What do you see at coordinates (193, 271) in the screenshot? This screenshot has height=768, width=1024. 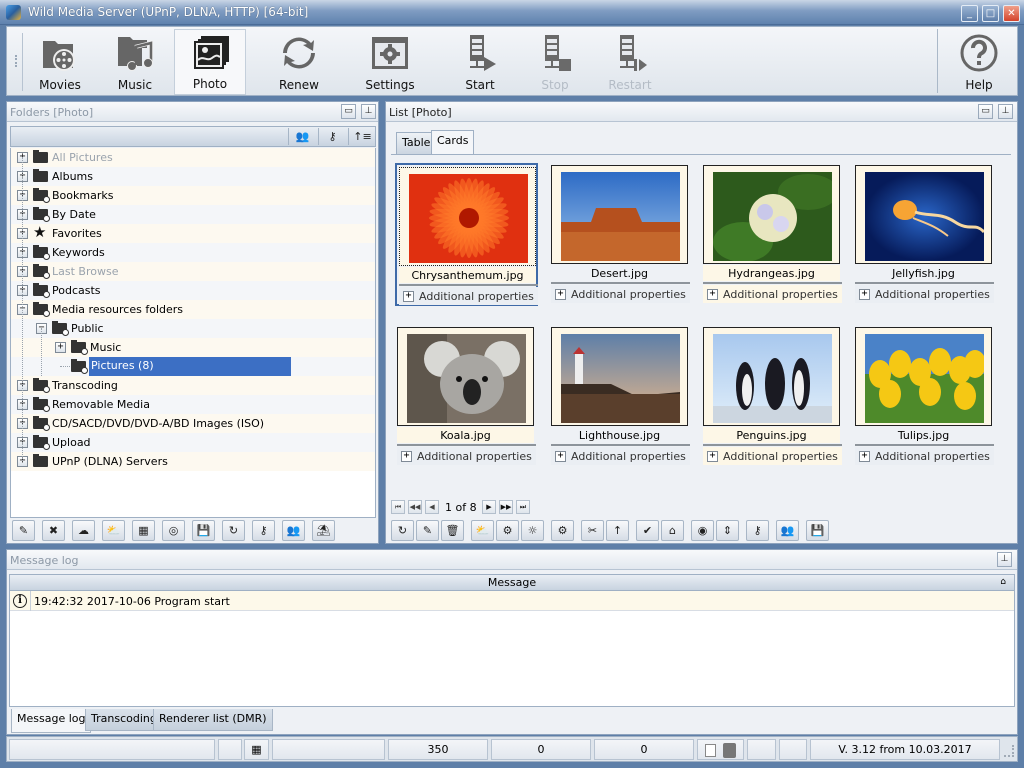 I see `tree-item: + Last Browse` at bounding box center [193, 271].